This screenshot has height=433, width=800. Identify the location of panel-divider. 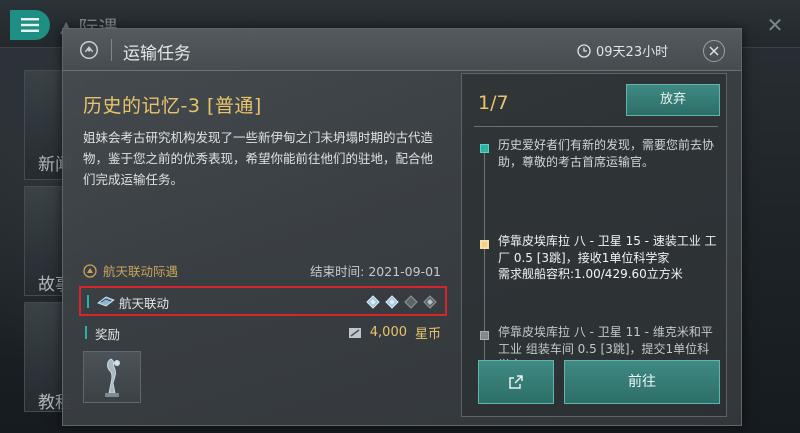
(596, 126).